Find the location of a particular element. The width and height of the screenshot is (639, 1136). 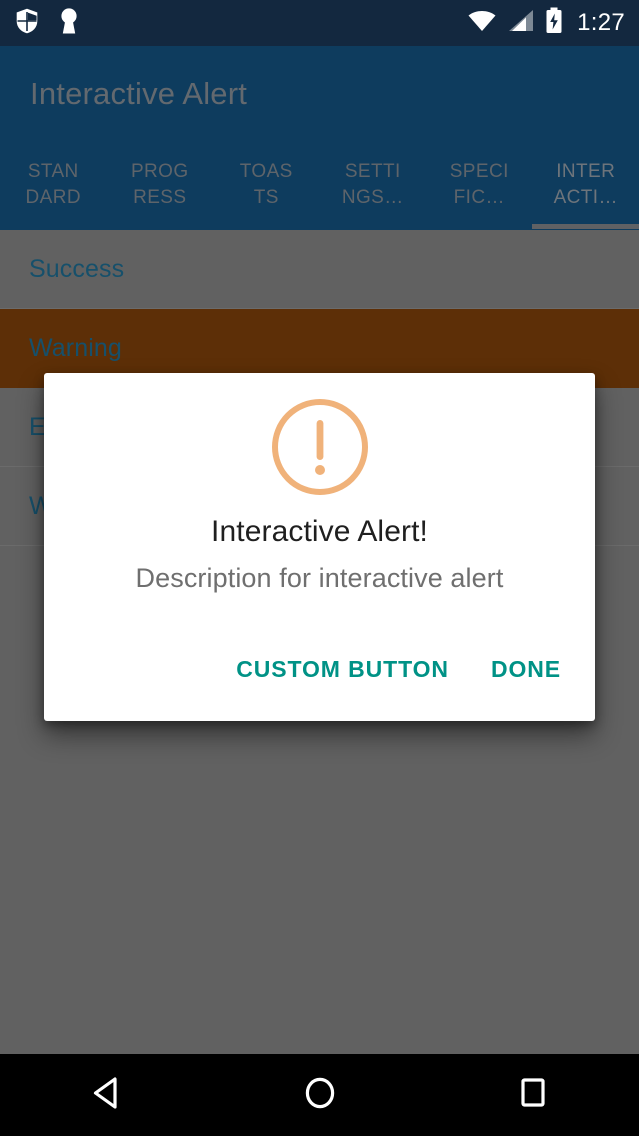

recents-square-icon is located at coordinates (533, 1095).